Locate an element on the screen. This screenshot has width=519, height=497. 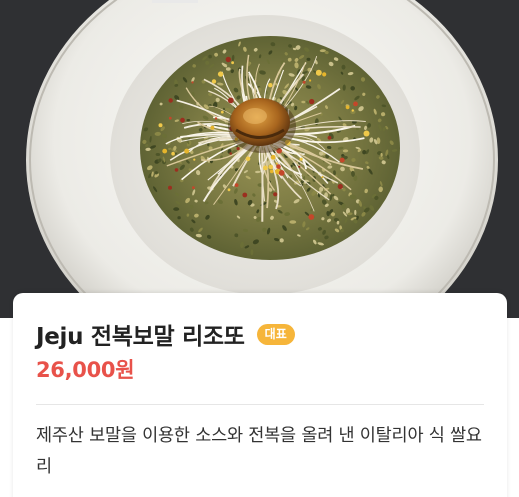
title-row: Jeju 전복보말 리조또 대표 is located at coordinates (165, 334).